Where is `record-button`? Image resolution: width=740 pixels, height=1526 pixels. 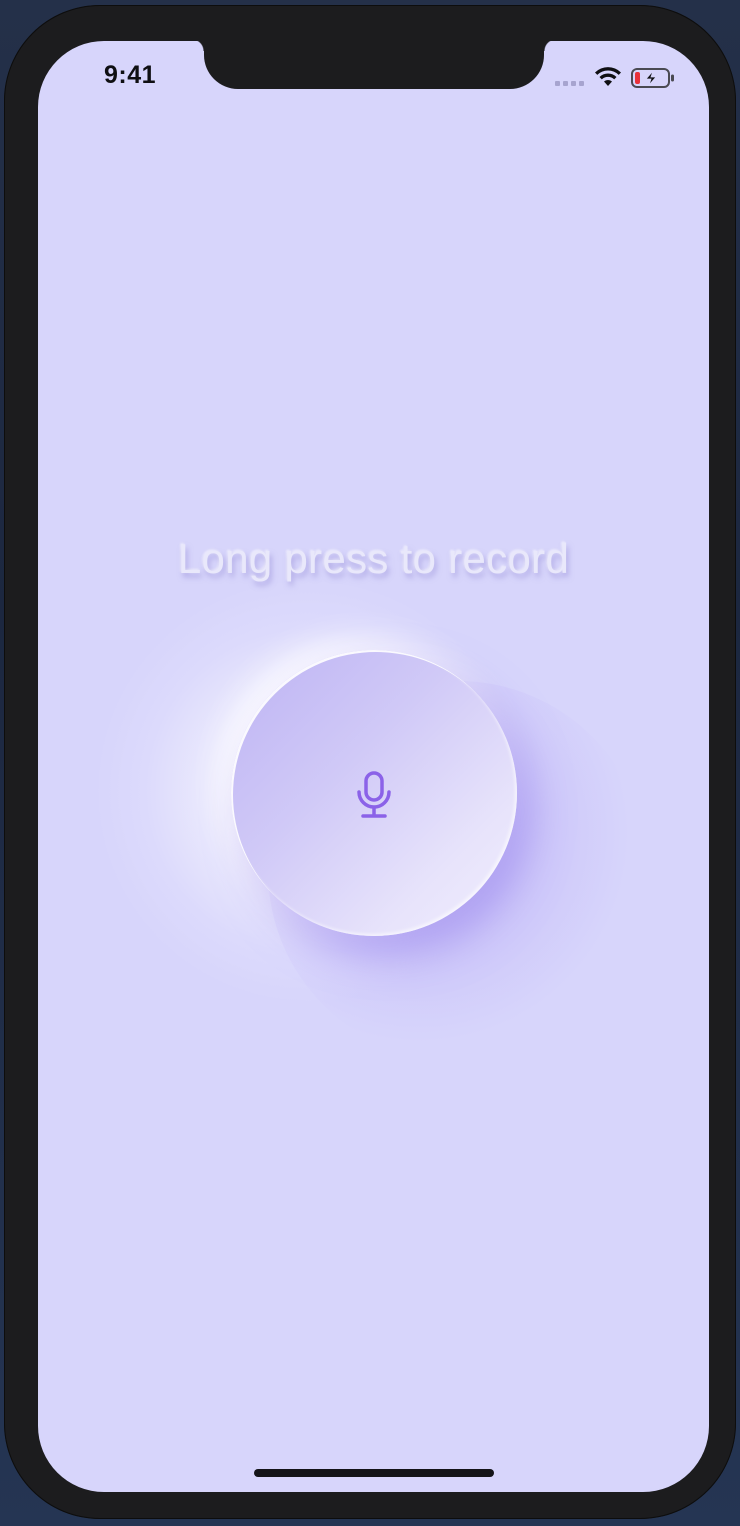 record-button is located at coordinates (374, 793).